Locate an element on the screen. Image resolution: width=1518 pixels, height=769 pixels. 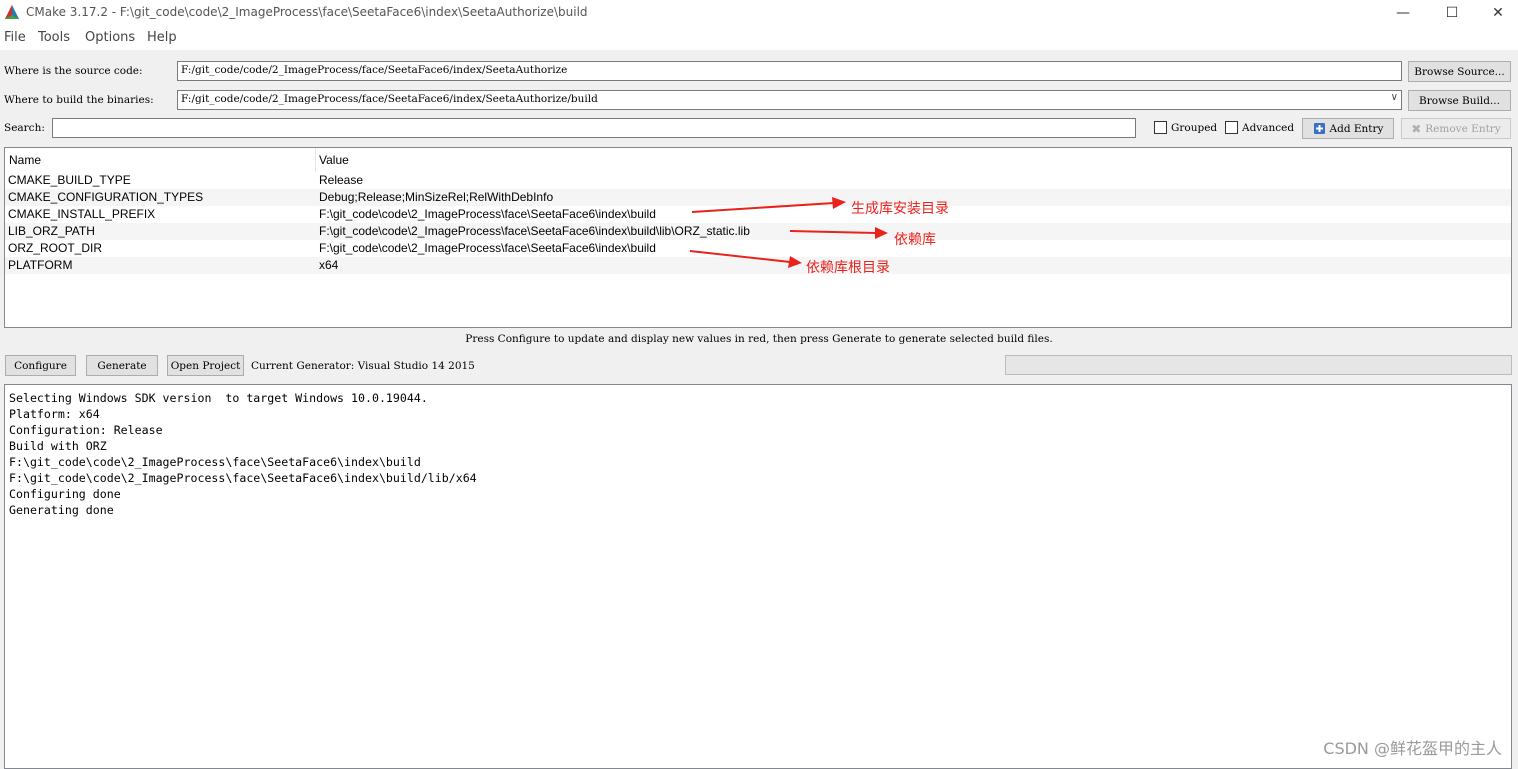
annotation-dependency: 依赖库 is located at coordinates (915, 240).